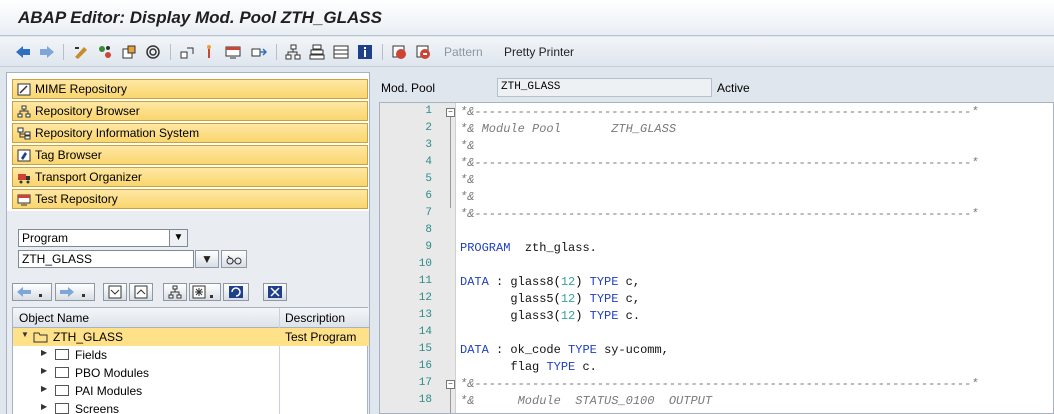 This screenshot has width=1054, height=414. Describe the element at coordinates (716, 180) in the screenshot. I see `code-line: 5 *&` at that location.